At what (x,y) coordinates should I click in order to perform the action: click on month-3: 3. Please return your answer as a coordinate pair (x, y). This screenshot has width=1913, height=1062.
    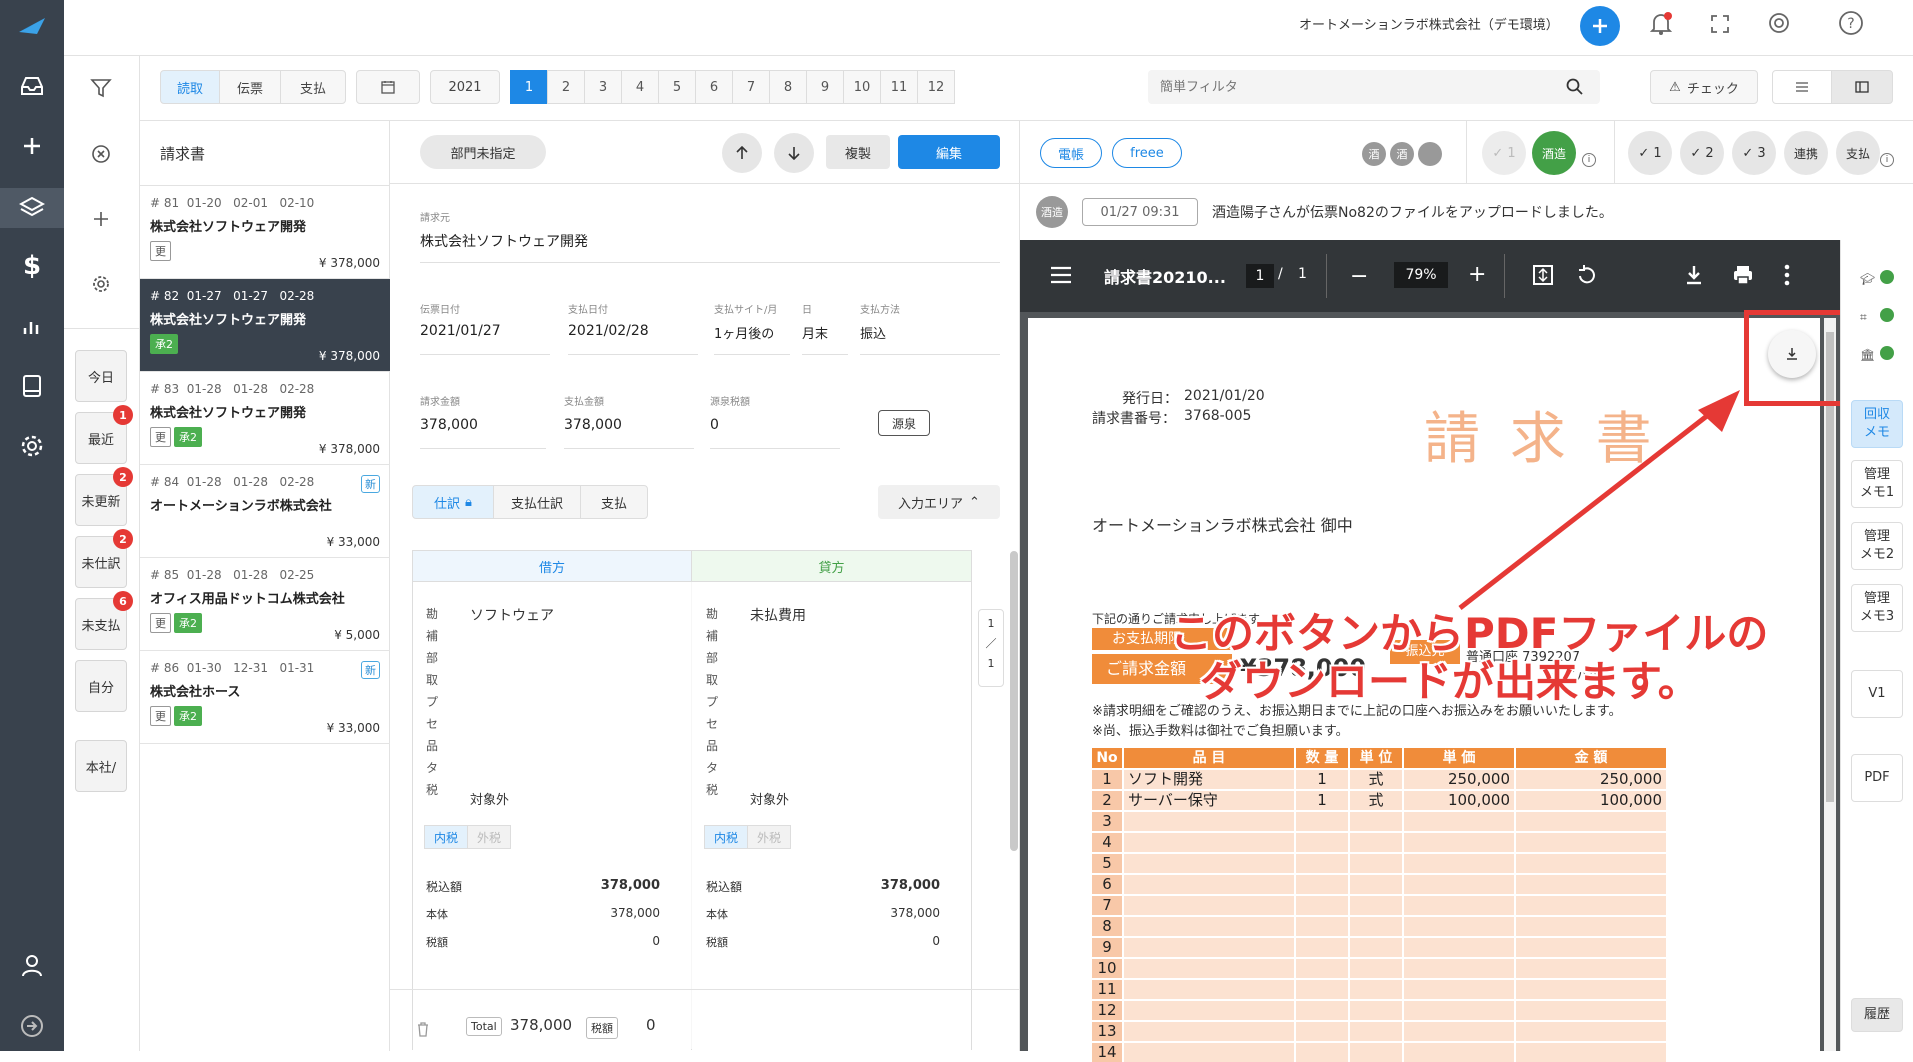
    Looking at the image, I should click on (603, 87).